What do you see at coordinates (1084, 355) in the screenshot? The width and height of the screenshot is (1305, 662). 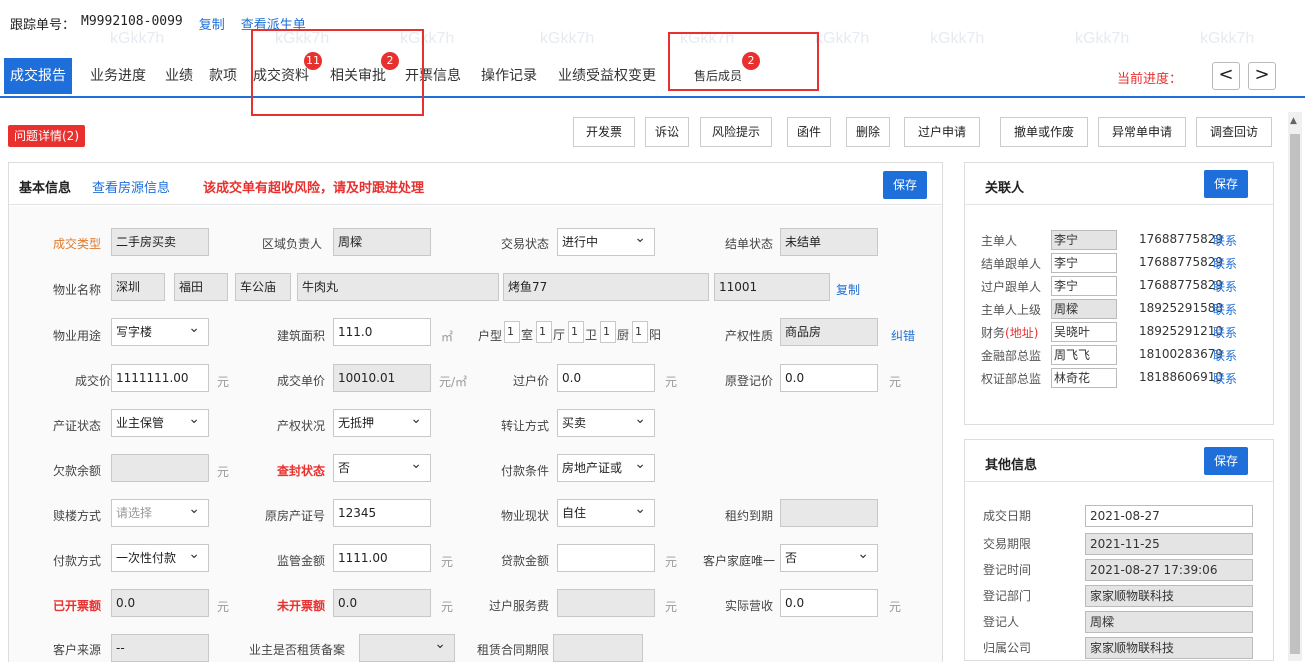 I see `related-name: 周飞飞` at bounding box center [1084, 355].